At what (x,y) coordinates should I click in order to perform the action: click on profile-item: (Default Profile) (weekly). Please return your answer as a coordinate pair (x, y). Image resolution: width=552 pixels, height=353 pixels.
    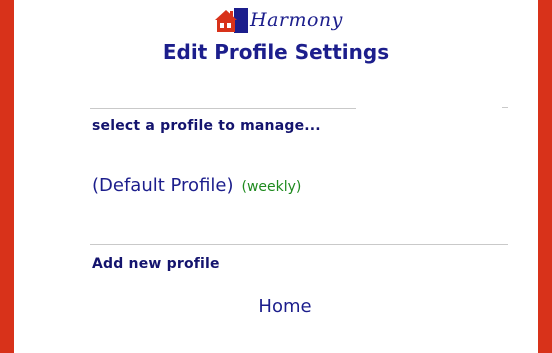
    Looking at the image, I should click on (196, 185).